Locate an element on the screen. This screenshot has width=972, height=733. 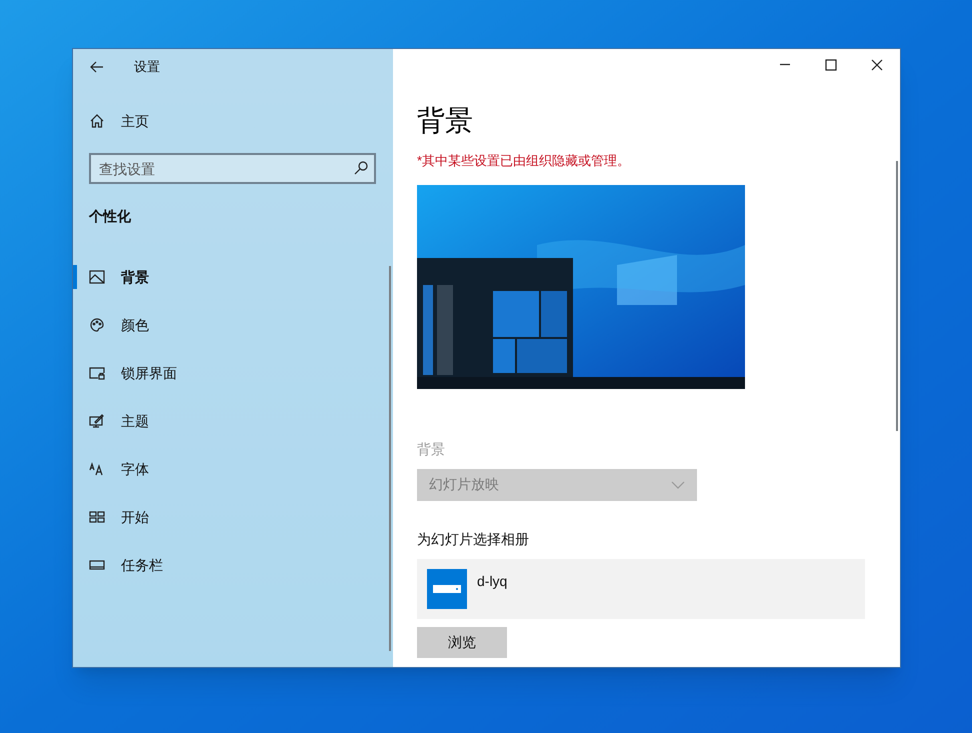
browse-button: 浏览 is located at coordinates (462, 642).